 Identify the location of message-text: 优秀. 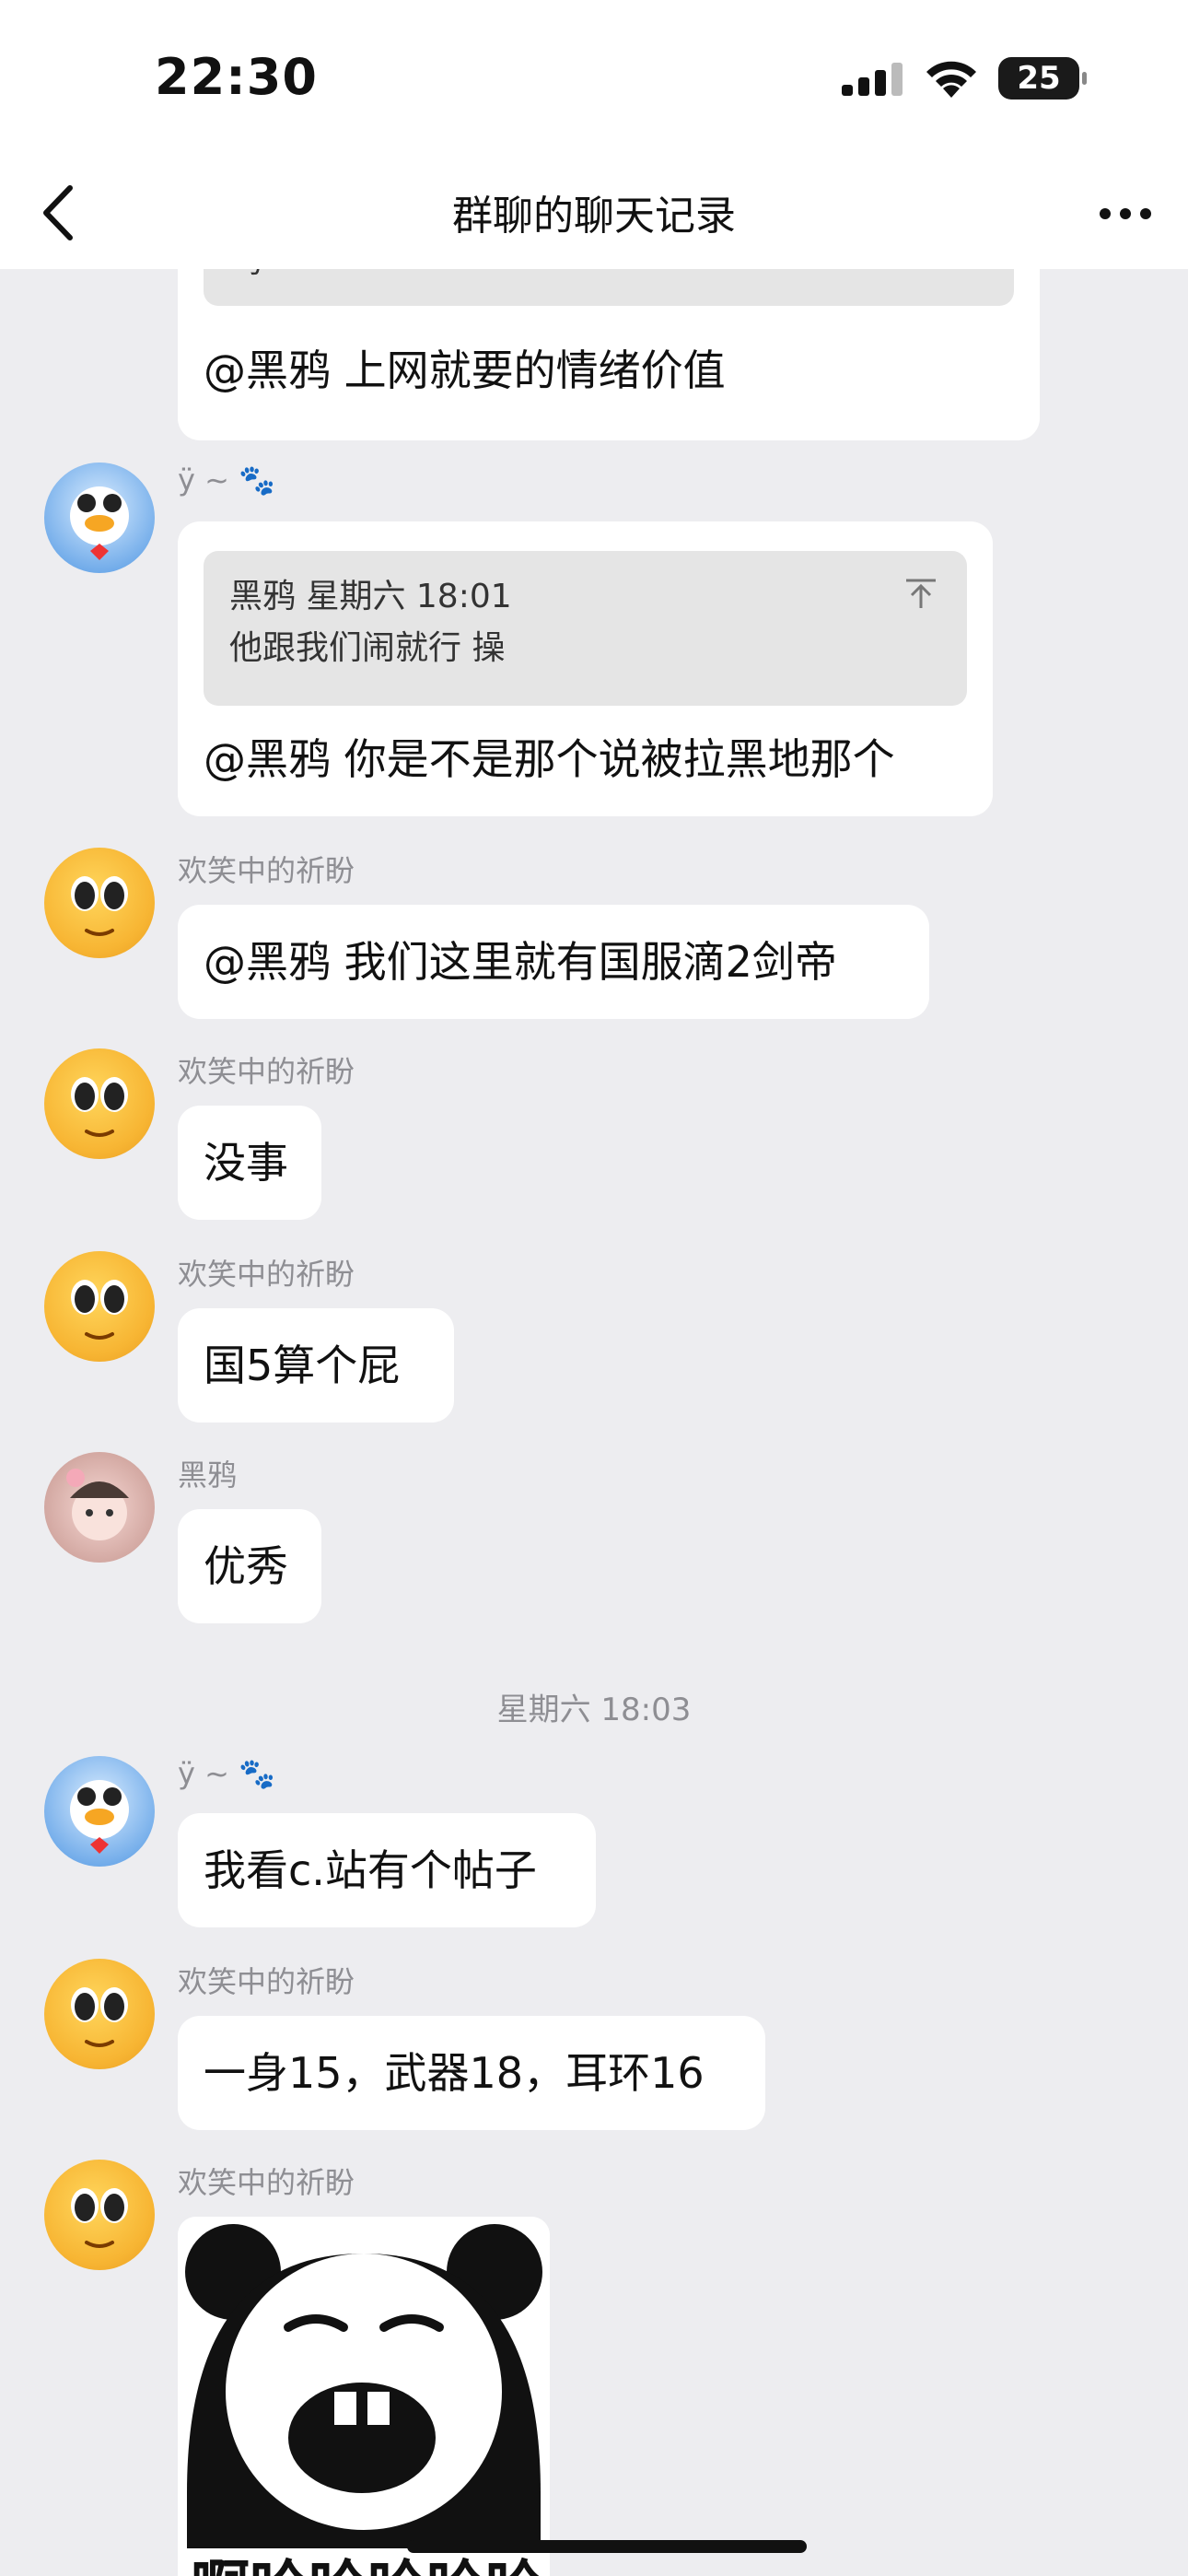
(246, 1566).